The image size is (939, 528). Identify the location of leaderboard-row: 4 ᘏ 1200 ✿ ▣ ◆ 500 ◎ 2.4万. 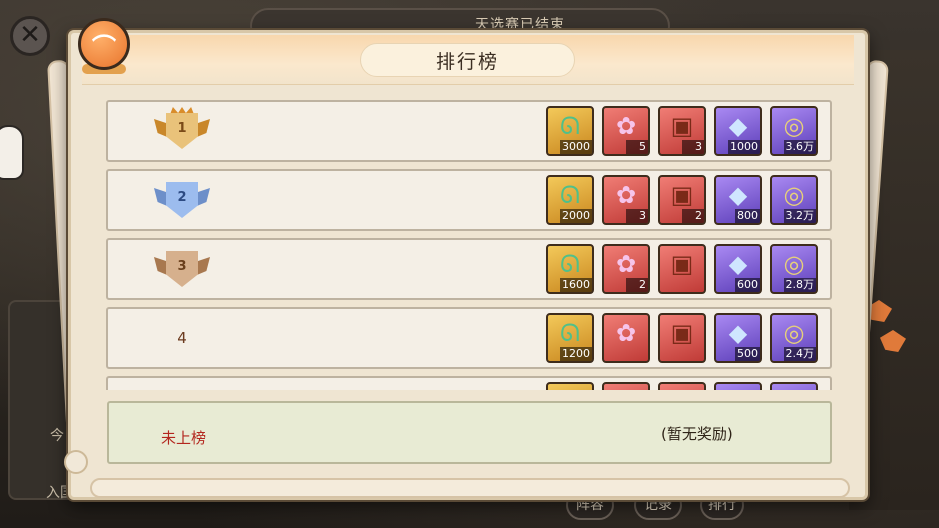
(469, 338).